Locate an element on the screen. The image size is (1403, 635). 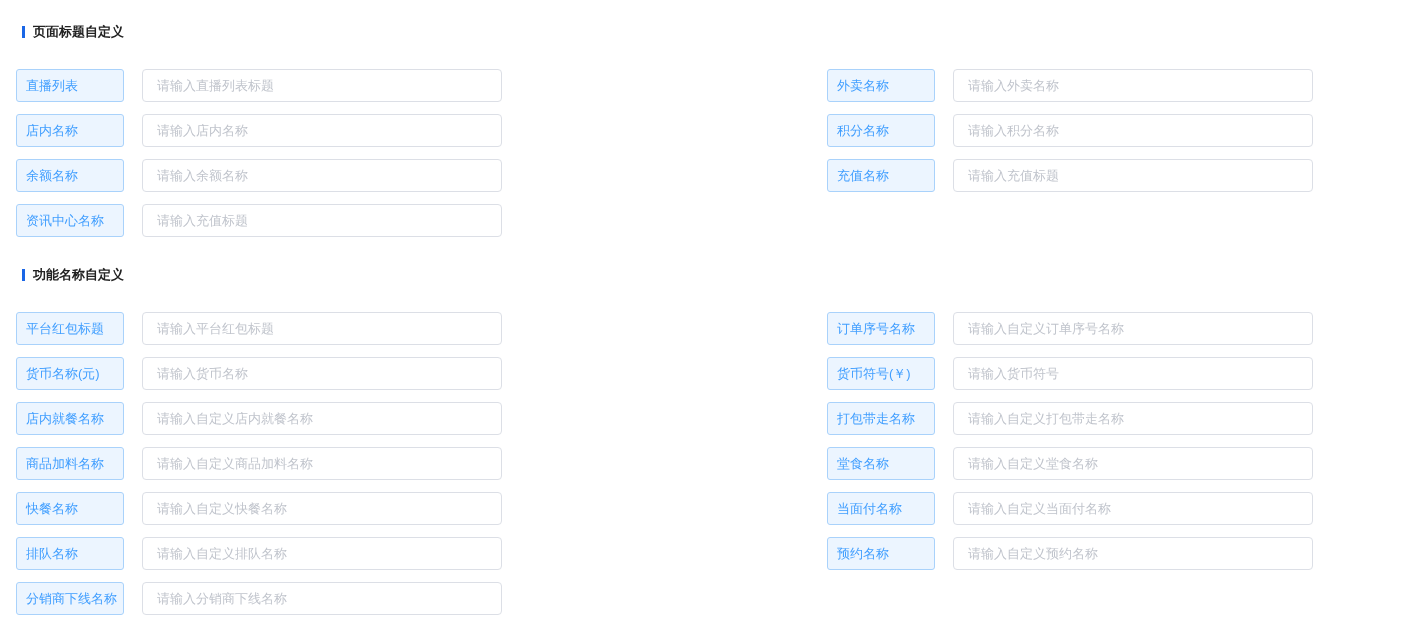
field-label: 排队名称 is located at coordinates (70, 553).